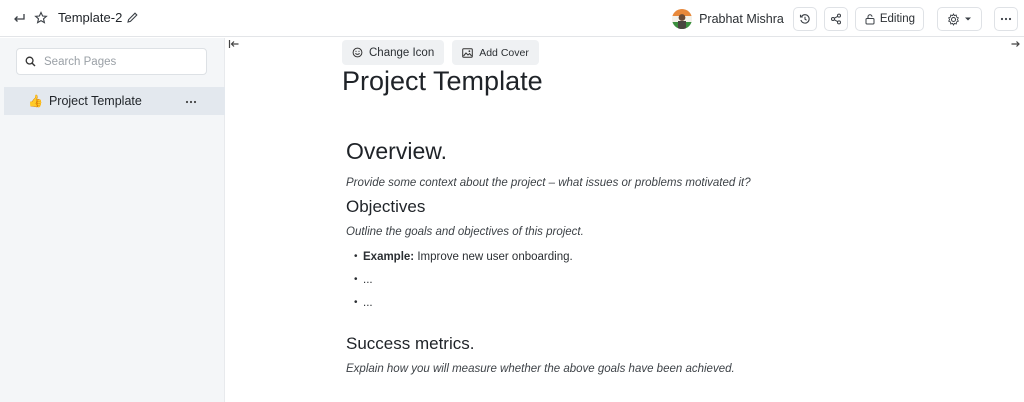 This screenshot has height=402, width=1024. What do you see at coordinates (512, 18) in the screenshot?
I see `top-bar: Template-2 Prabhat Mishra Editing` at bounding box center [512, 18].